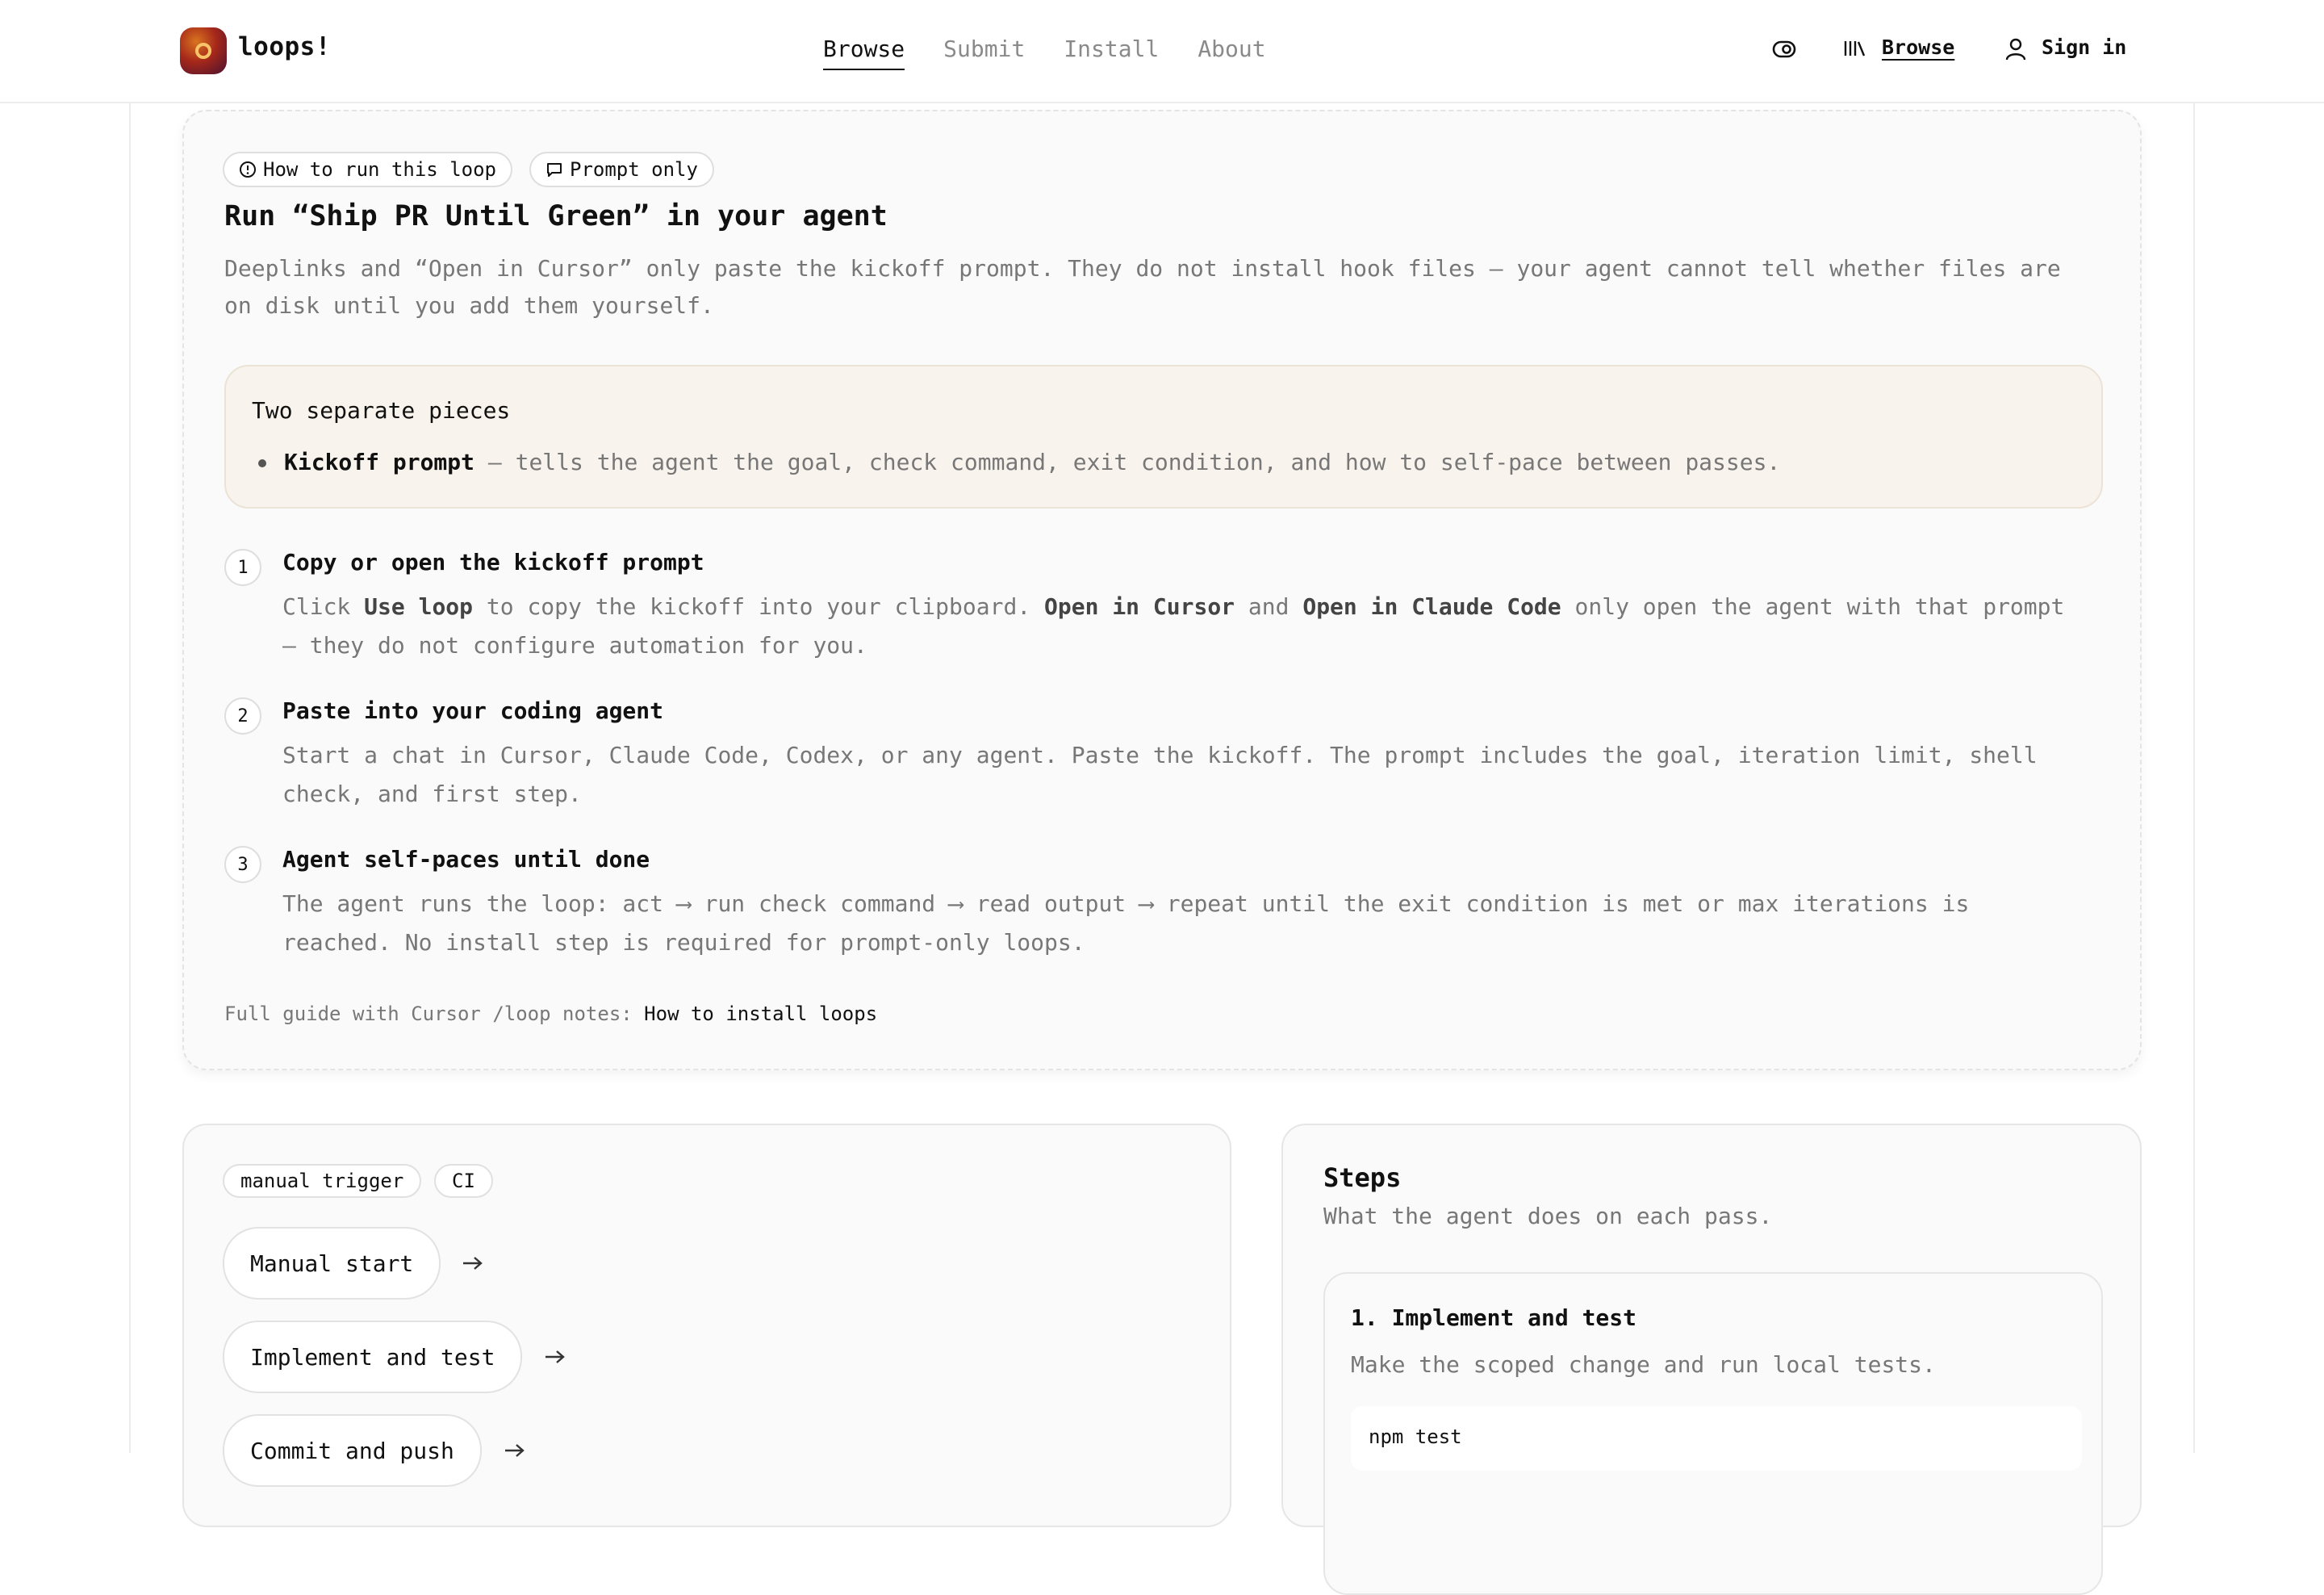 This screenshot has width=2324, height=1595. I want to click on pieces-title: Two separate pieces, so click(381, 410).